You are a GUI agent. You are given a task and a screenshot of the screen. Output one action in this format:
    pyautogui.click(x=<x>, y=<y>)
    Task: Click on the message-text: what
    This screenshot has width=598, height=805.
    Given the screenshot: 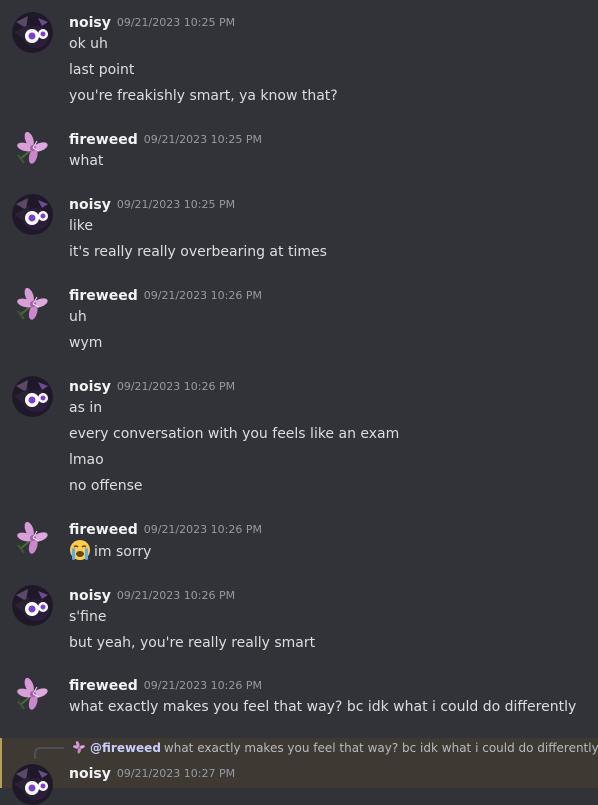 What is the action you would take?
    pyautogui.click(x=86, y=161)
    